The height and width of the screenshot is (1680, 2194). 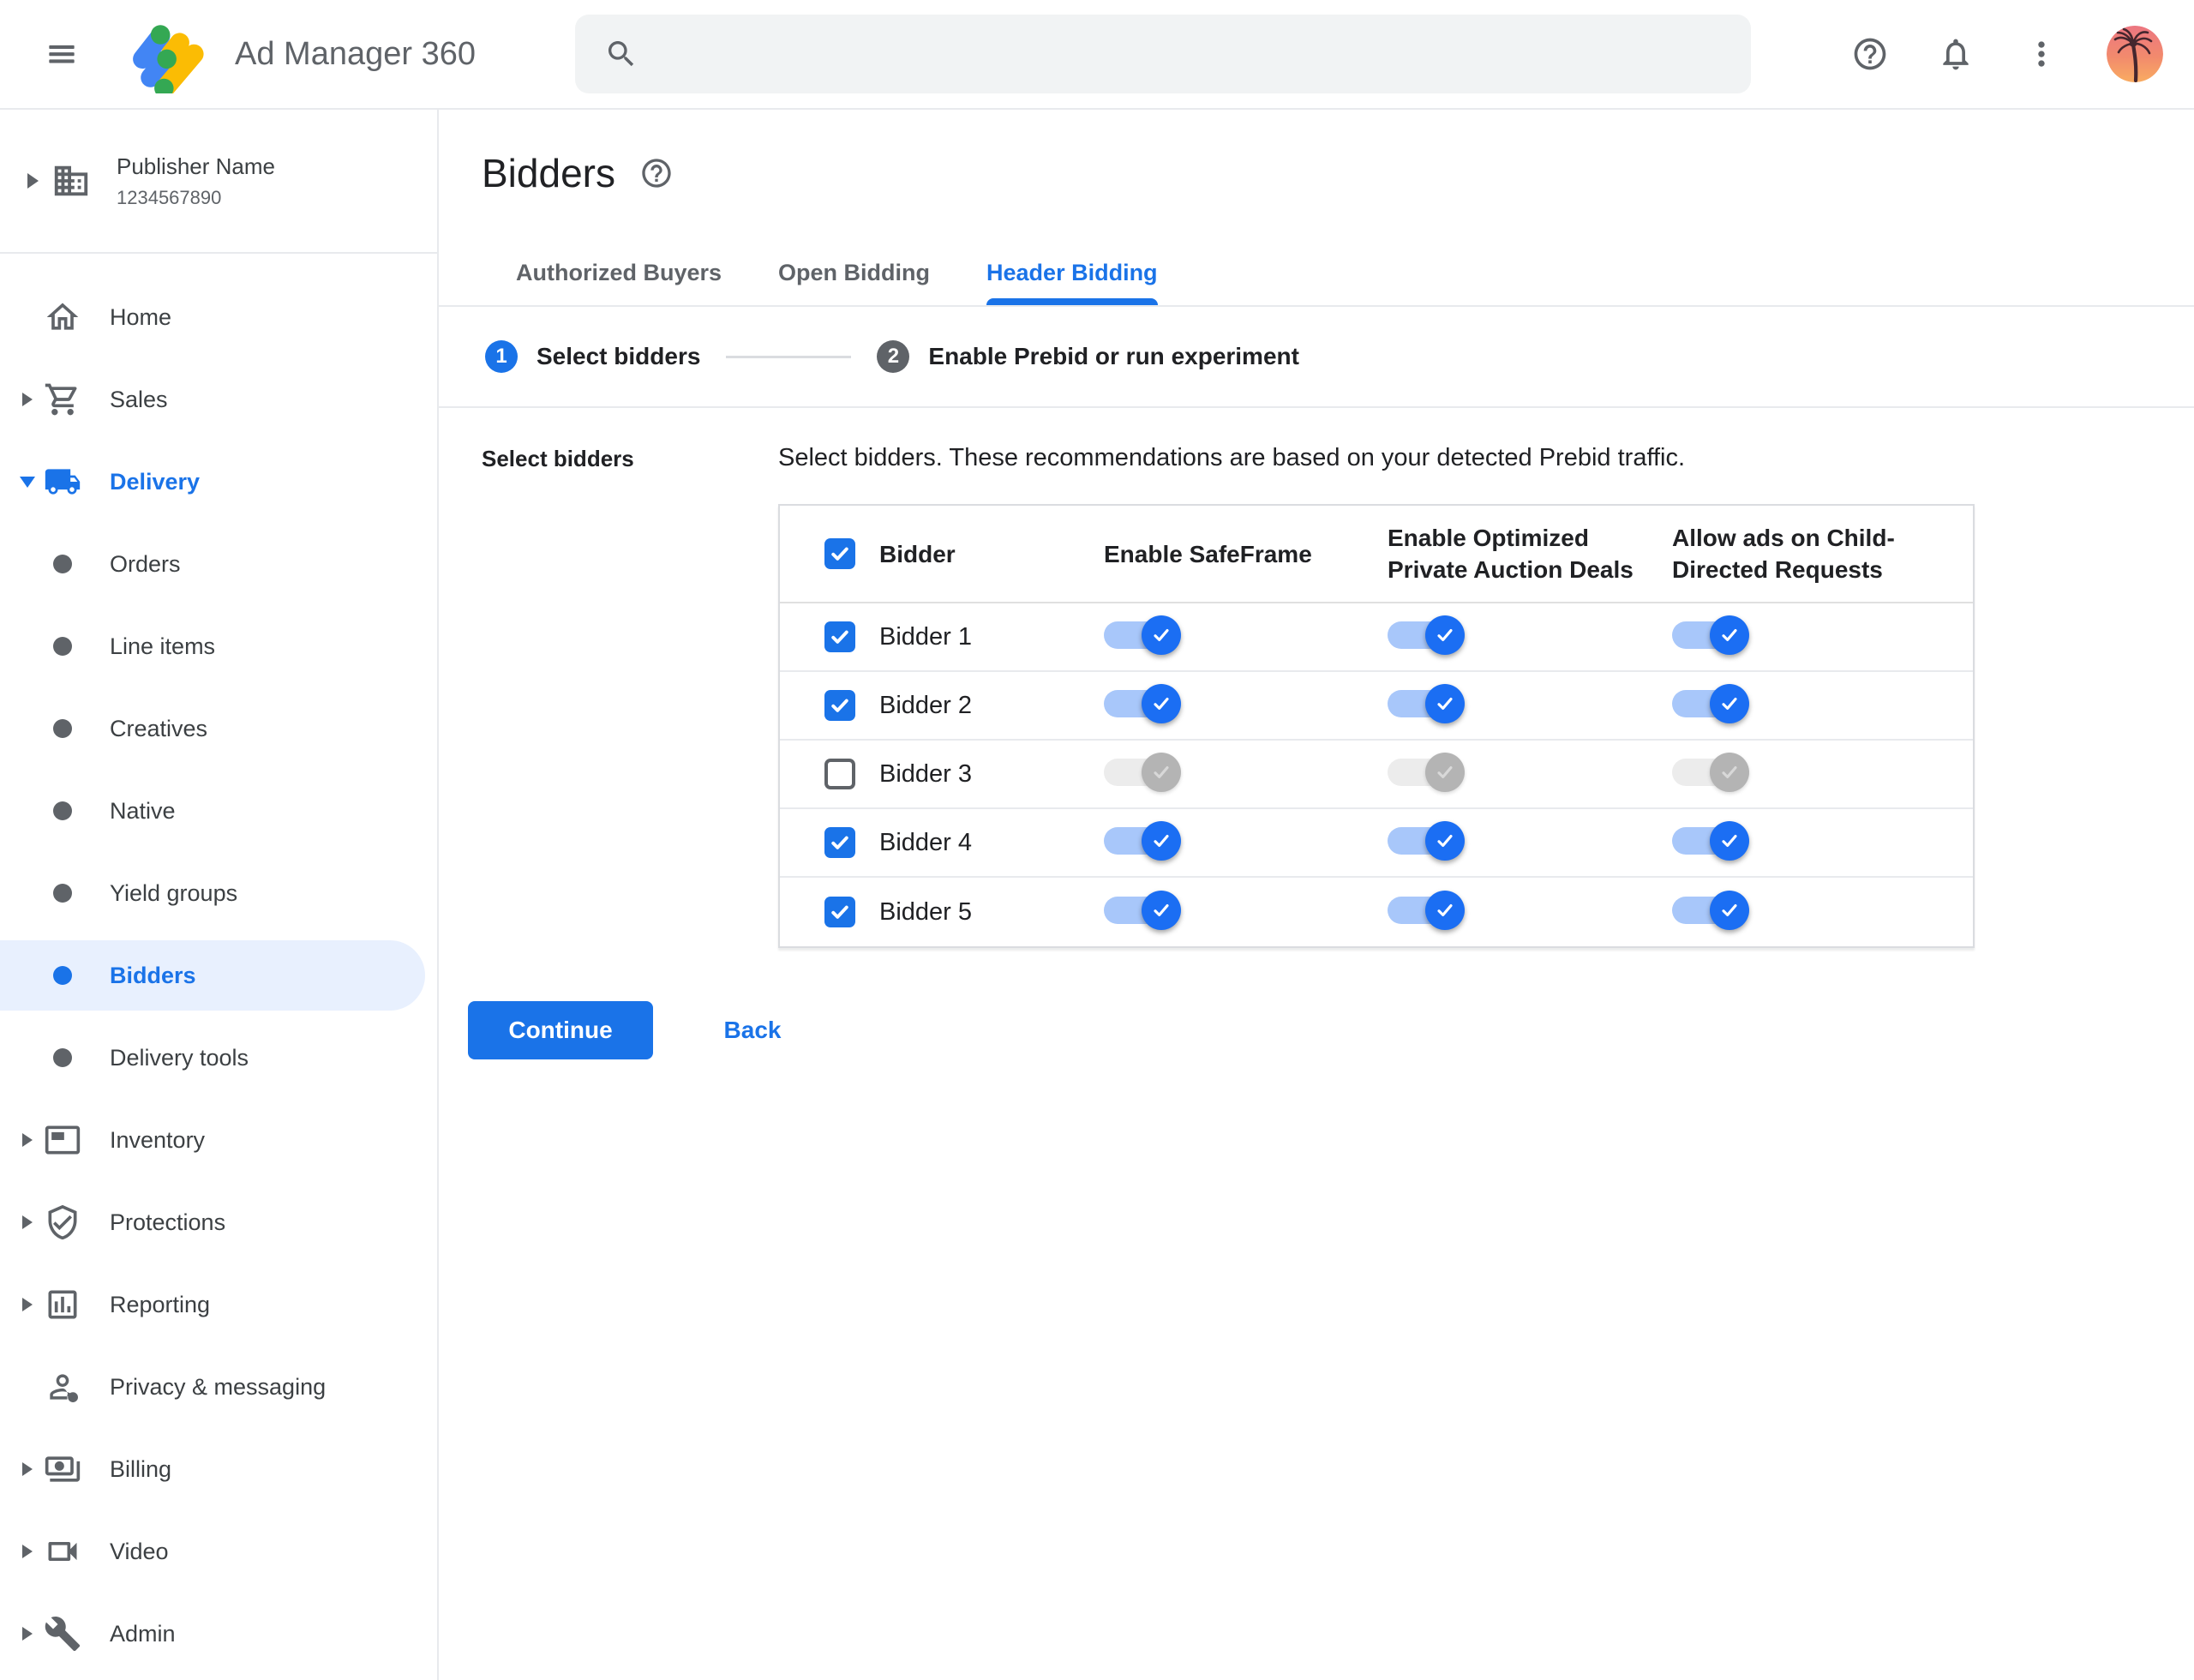 What do you see at coordinates (893, 356) in the screenshot?
I see `step-2-circle: 2` at bounding box center [893, 356].